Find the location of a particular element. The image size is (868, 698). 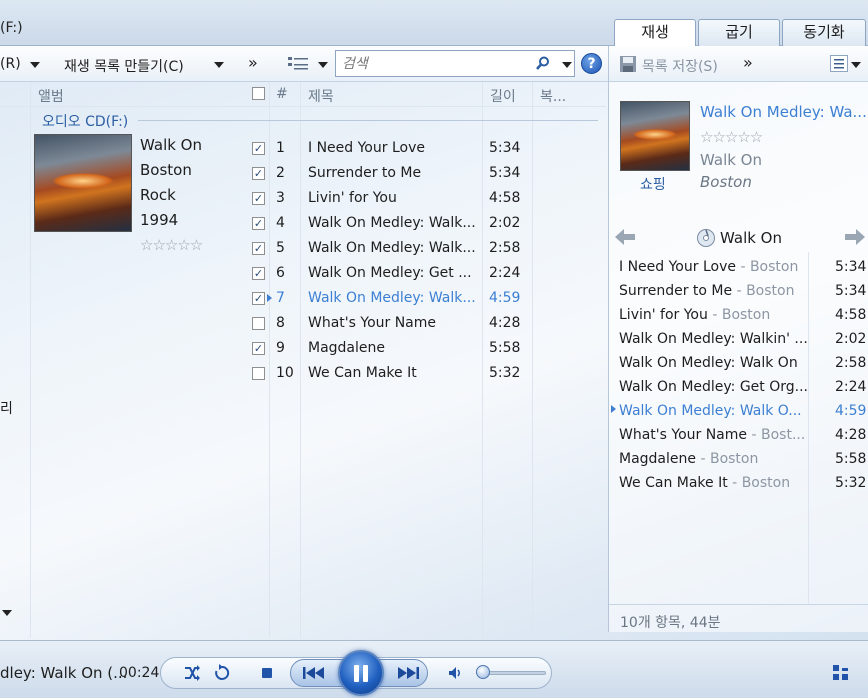

playlist-item: Walk On Medley: Walk On 2:58 is located at coordinates (742, 364).